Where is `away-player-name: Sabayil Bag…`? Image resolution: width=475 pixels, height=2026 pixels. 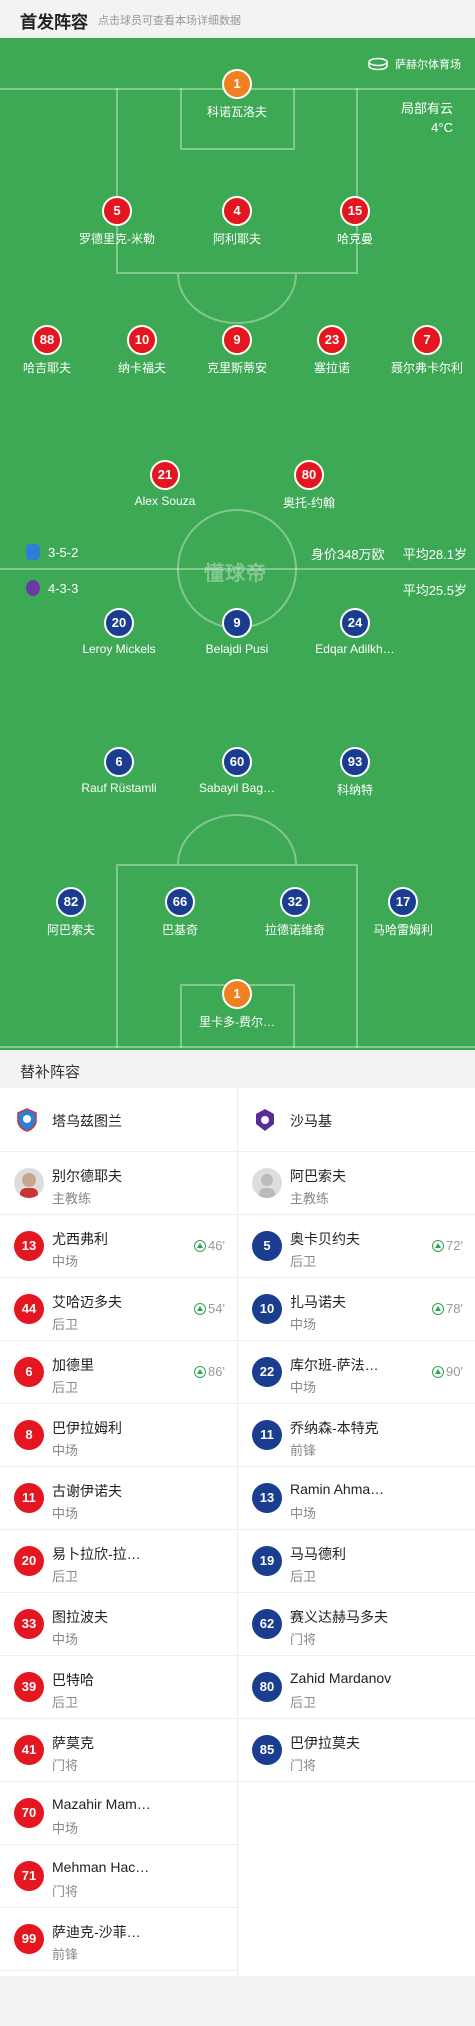
away-player-name: Sabayil Bag… is located at coordinates (237, 788).